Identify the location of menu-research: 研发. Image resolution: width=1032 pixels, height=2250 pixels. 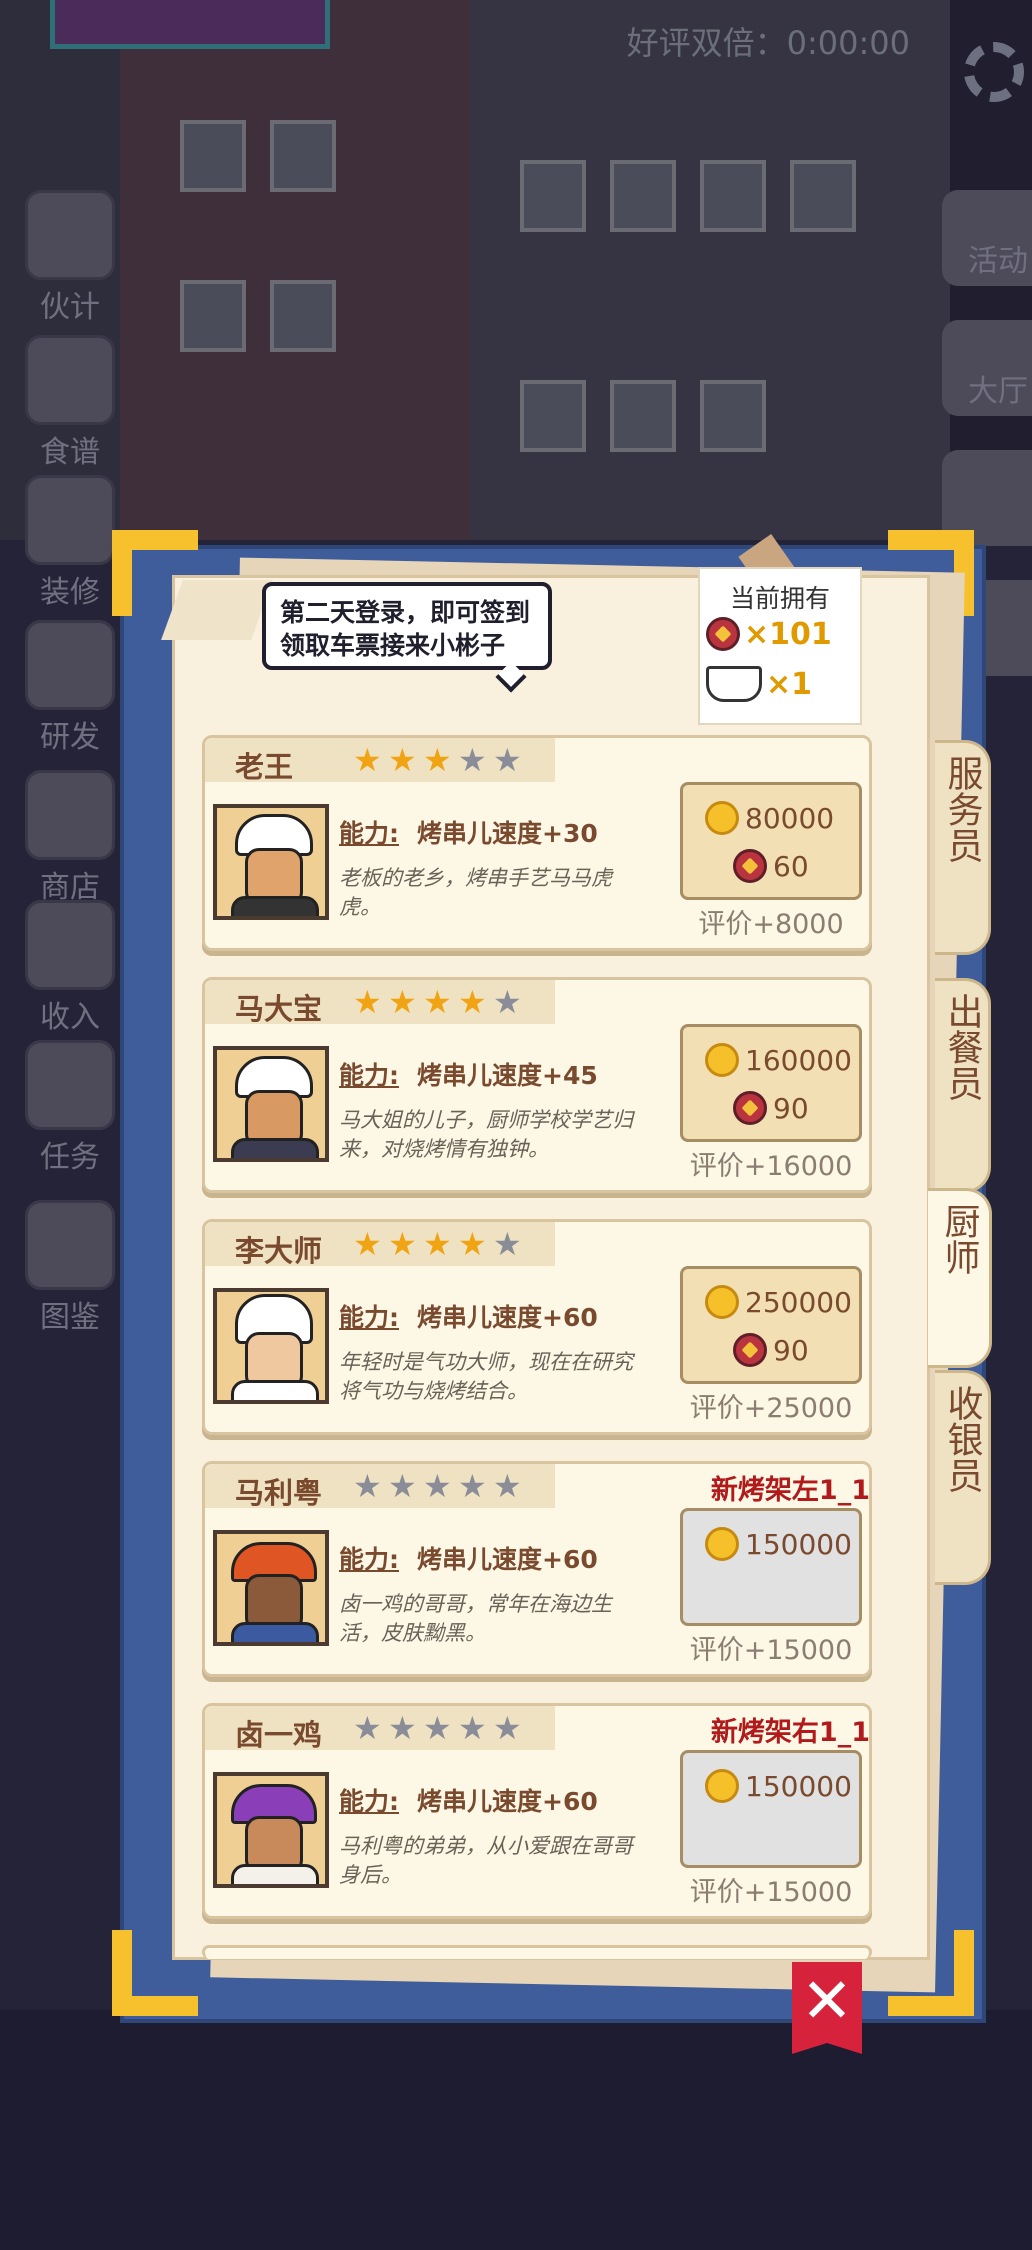
(70, 688).